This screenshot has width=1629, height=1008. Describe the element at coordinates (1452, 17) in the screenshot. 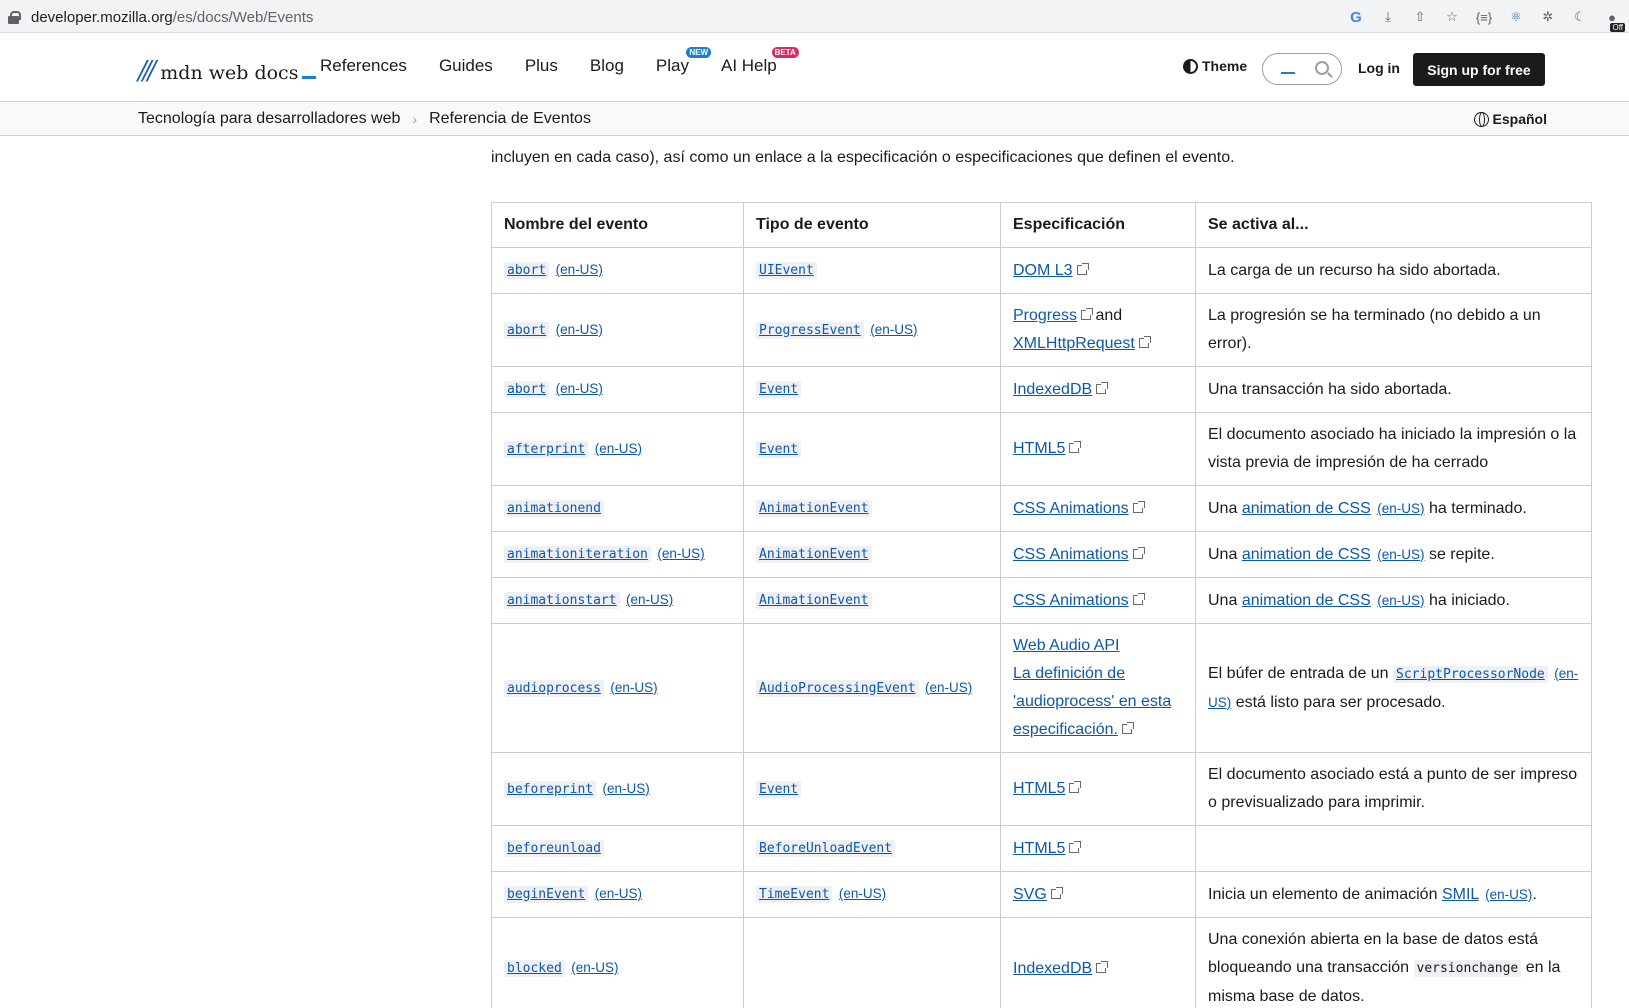

I see `bookmark-star-icon: ☆` at that location.